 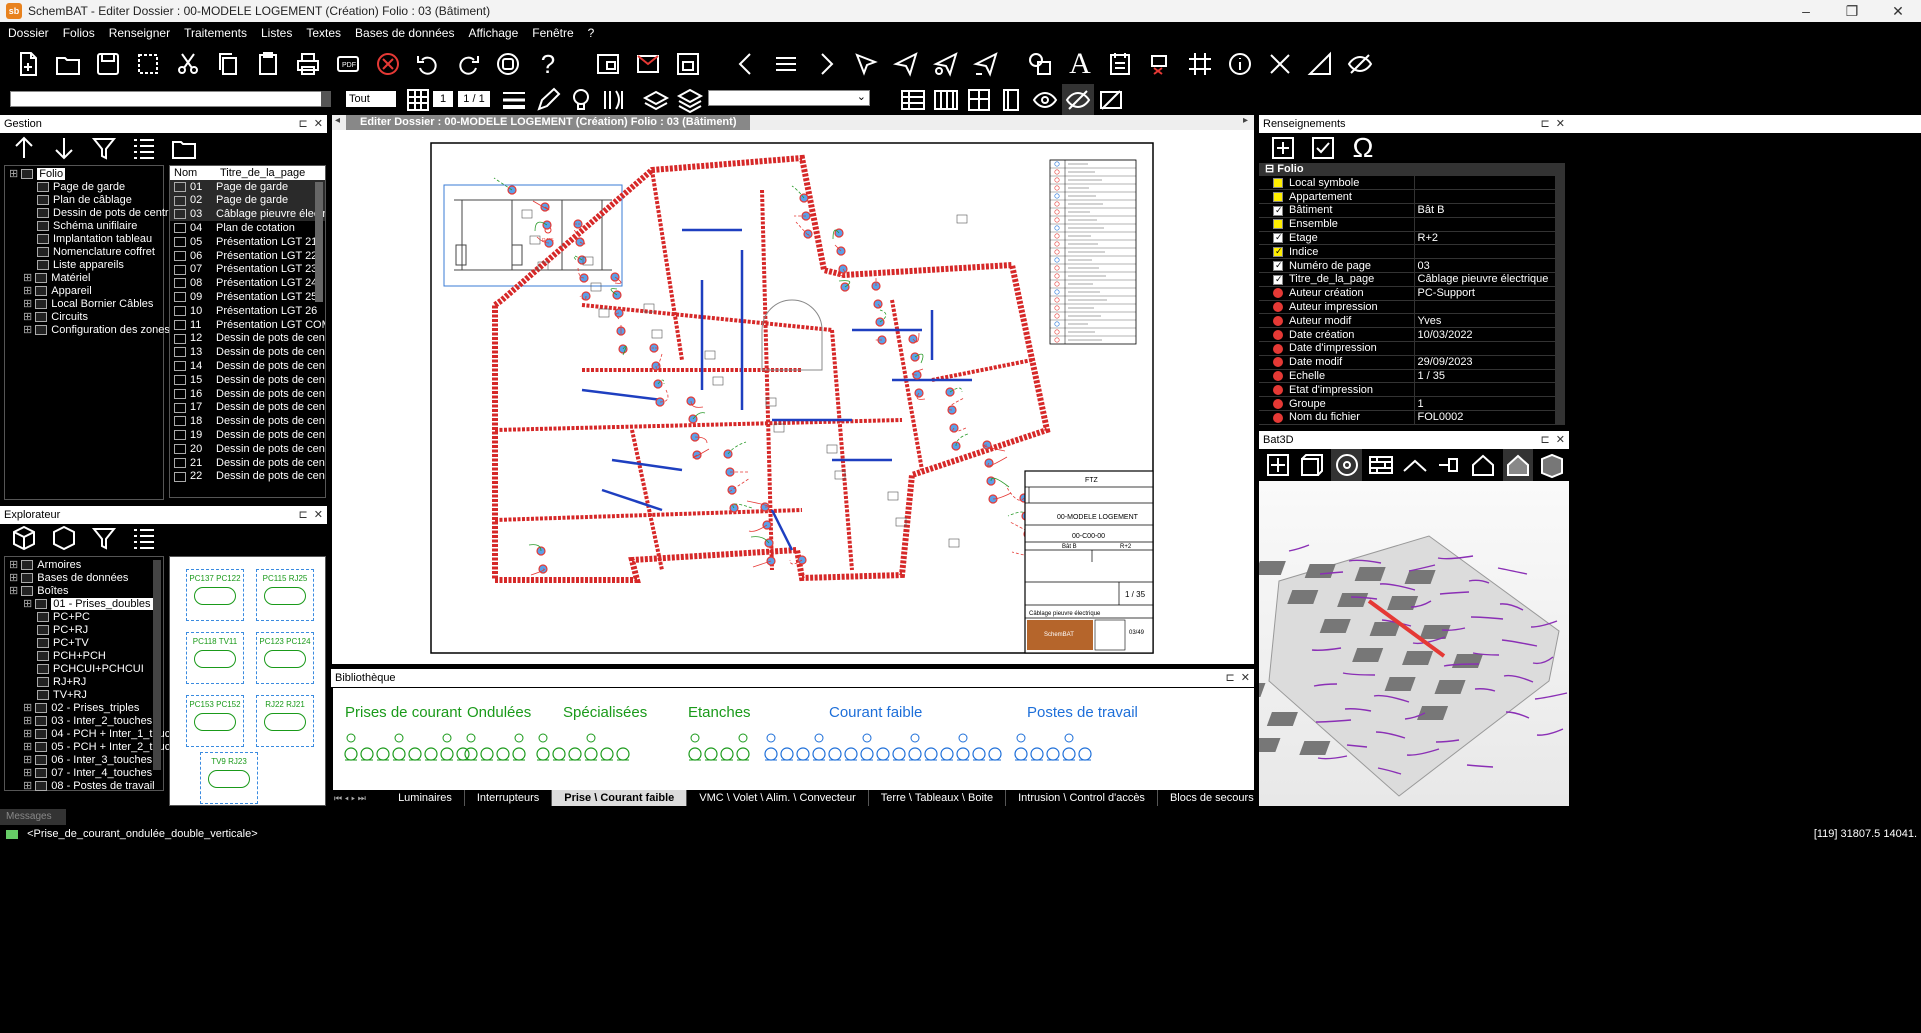 I want to click on tree-item: Liste appareils, so click(x=84, y=265).